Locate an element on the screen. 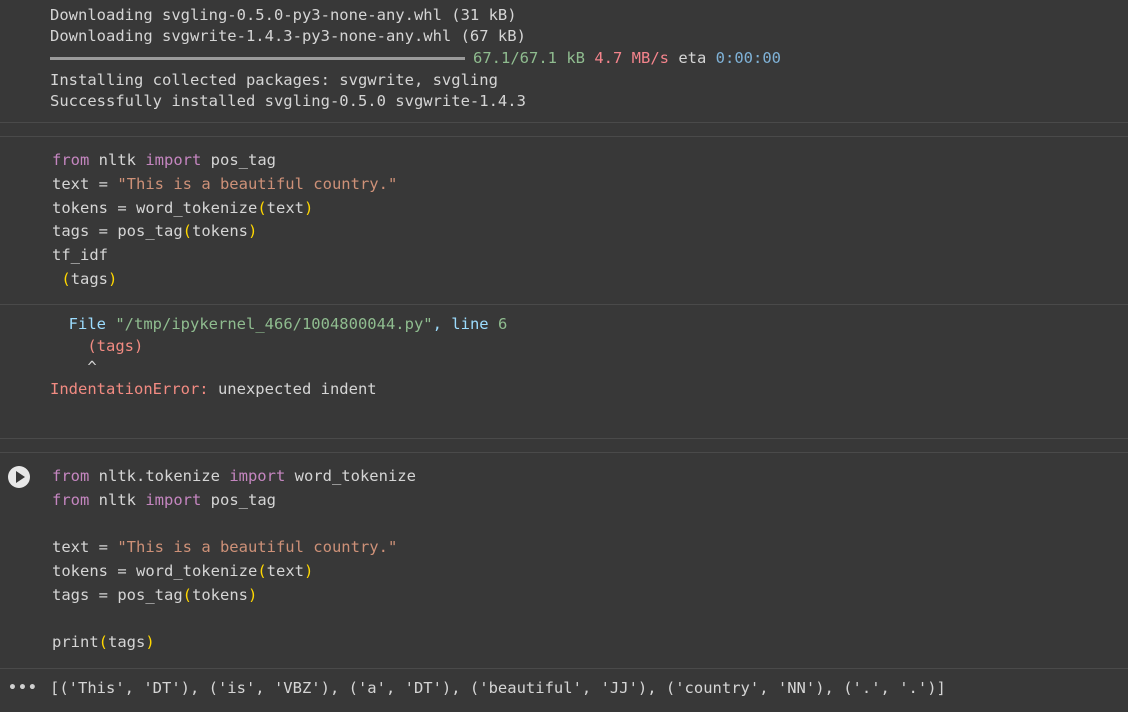  progress-eta: 0:00:00 is located at coordinates (748, 58).